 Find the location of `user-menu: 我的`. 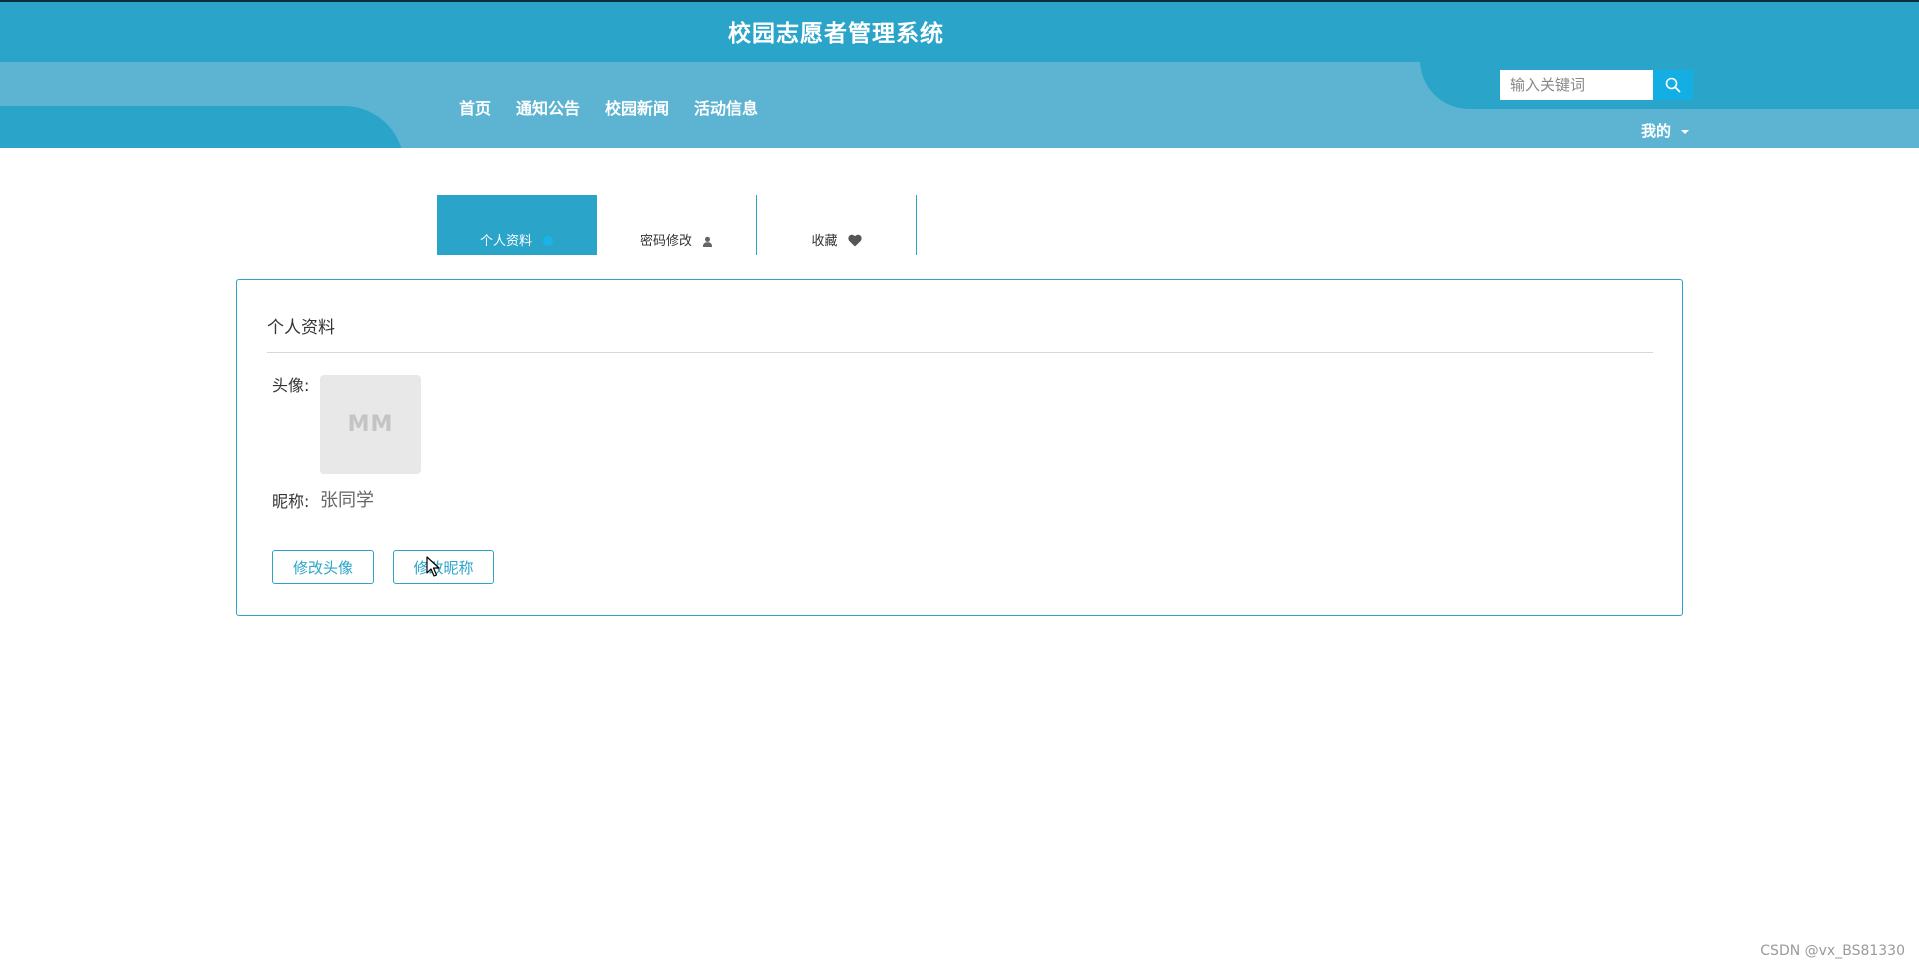

user-menu: 我的 is located at coordinates (1665, 130).